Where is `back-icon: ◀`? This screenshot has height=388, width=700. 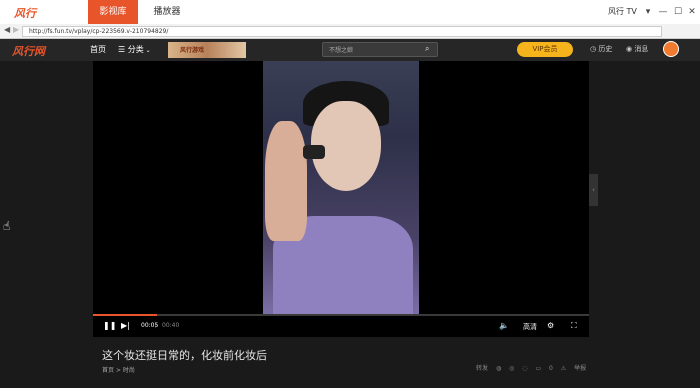
back-icon: ◀ is located at coordinates (7, 29).